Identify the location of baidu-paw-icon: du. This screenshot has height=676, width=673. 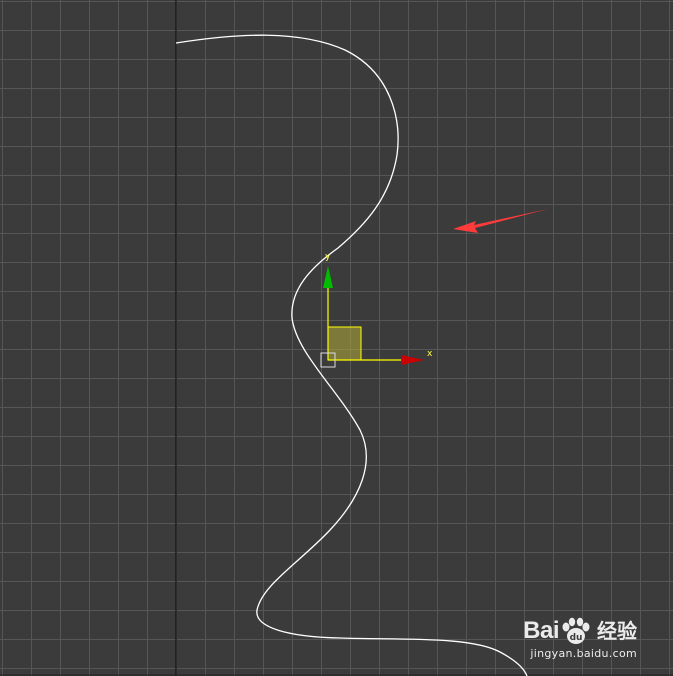
(576, 630).